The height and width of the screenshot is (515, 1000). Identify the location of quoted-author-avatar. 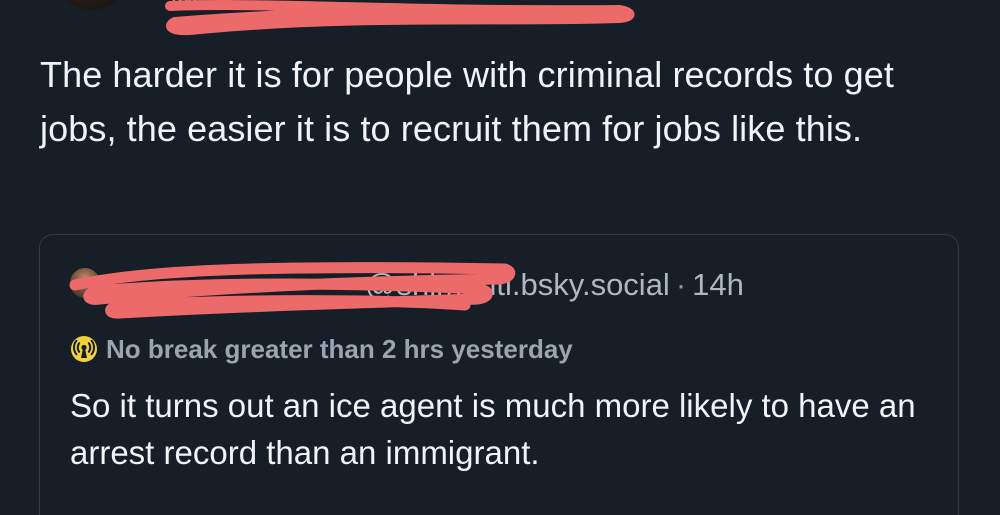
(85, 283).